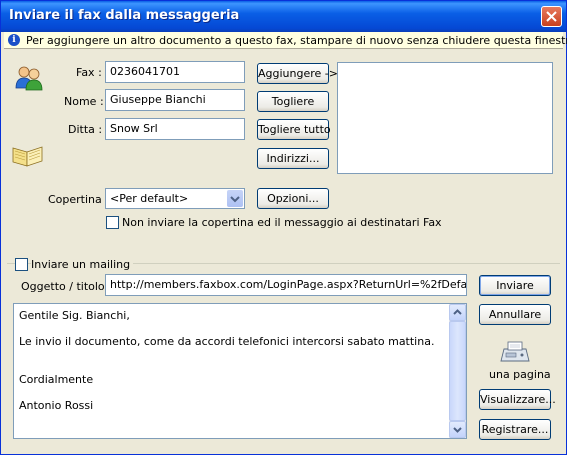 This screenshot has width=567, height=455. Describe the element at coordinates (89, 72) in the screenshot. I see `fax-label: Fax :` at that location.